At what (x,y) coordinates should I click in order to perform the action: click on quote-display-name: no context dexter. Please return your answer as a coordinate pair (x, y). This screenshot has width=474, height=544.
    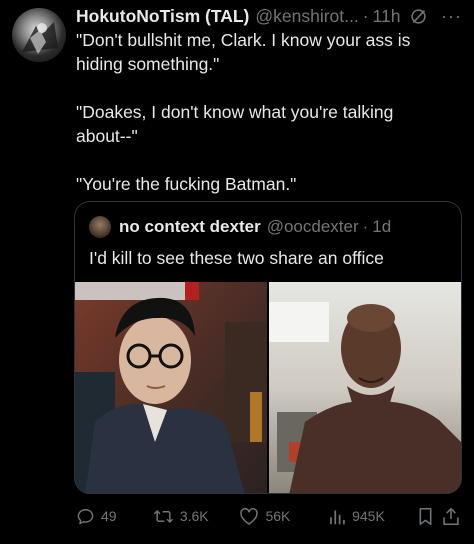
    Looking at the image, I should click on (190, 227).